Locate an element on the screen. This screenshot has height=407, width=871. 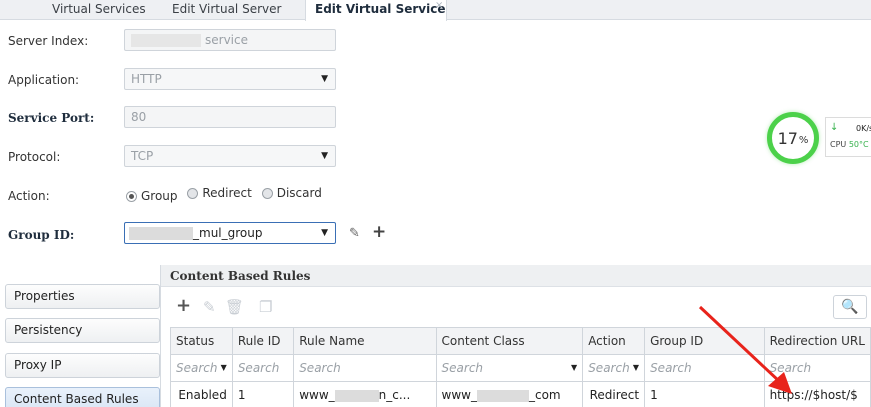
col-rule-id: Rule ID is located at coordinates (263, 341).